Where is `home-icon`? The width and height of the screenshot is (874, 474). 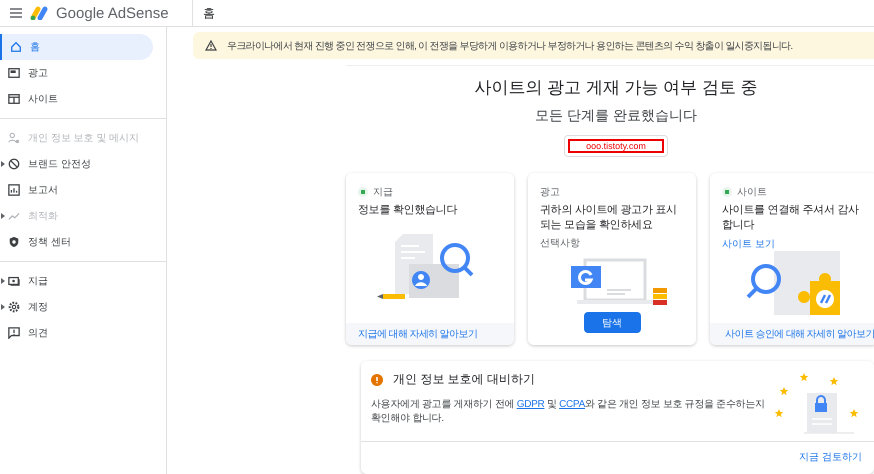
home-icon is located at coordinates (16, 47).